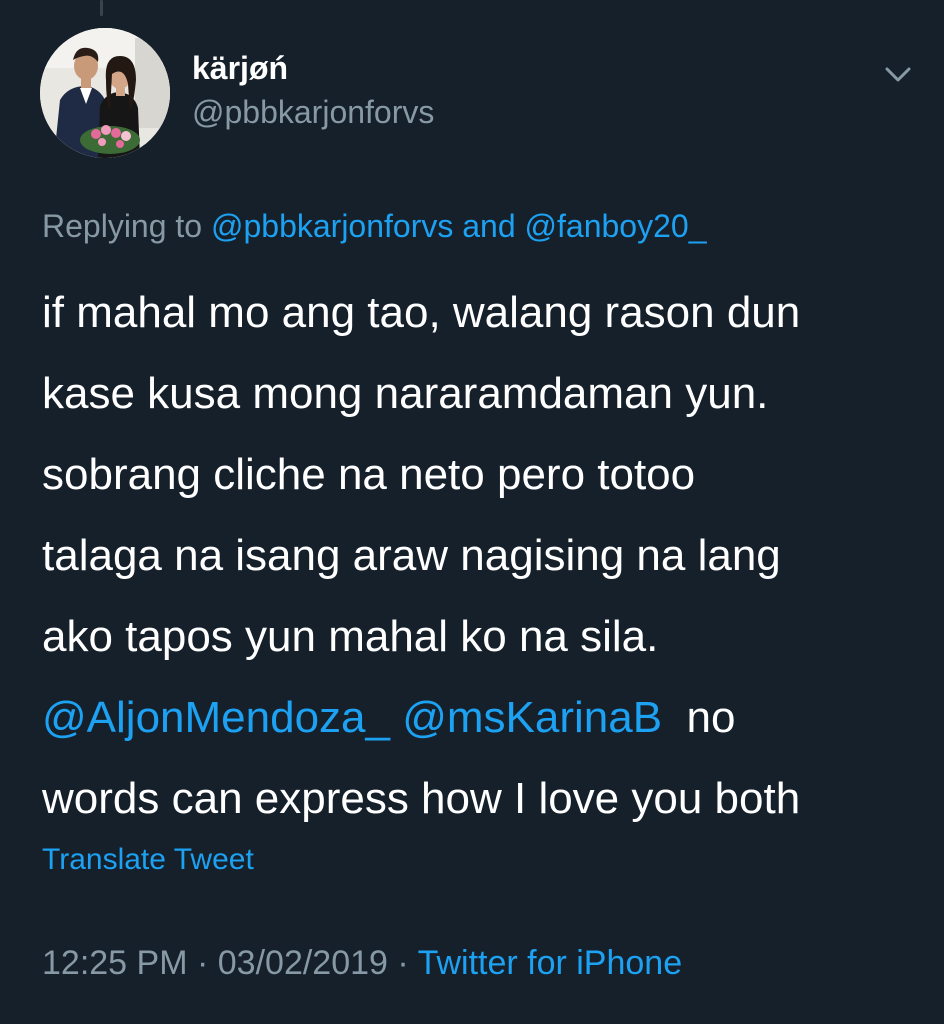 Image resolution: width=944 pixels, height=1024 pixels. Describe the element at coordinates (148, 860) in the screenshot. I see `translate-tweet-link: Translate Tweet` at that location.